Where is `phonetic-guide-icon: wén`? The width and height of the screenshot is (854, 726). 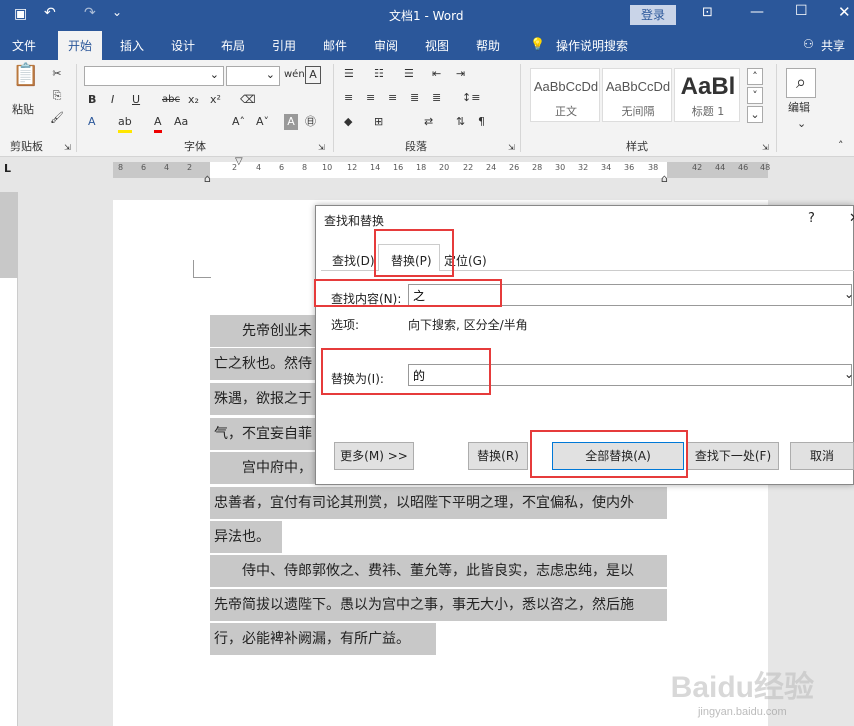
phonetic-guide-icon: wén is located at coordinates (294, 75).